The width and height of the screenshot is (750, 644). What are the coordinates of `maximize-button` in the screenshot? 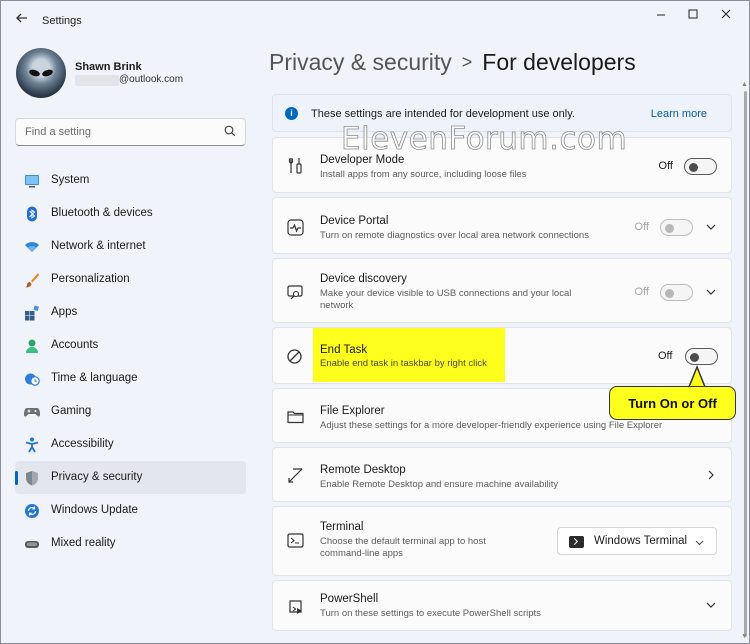 It's located at (693, 15).